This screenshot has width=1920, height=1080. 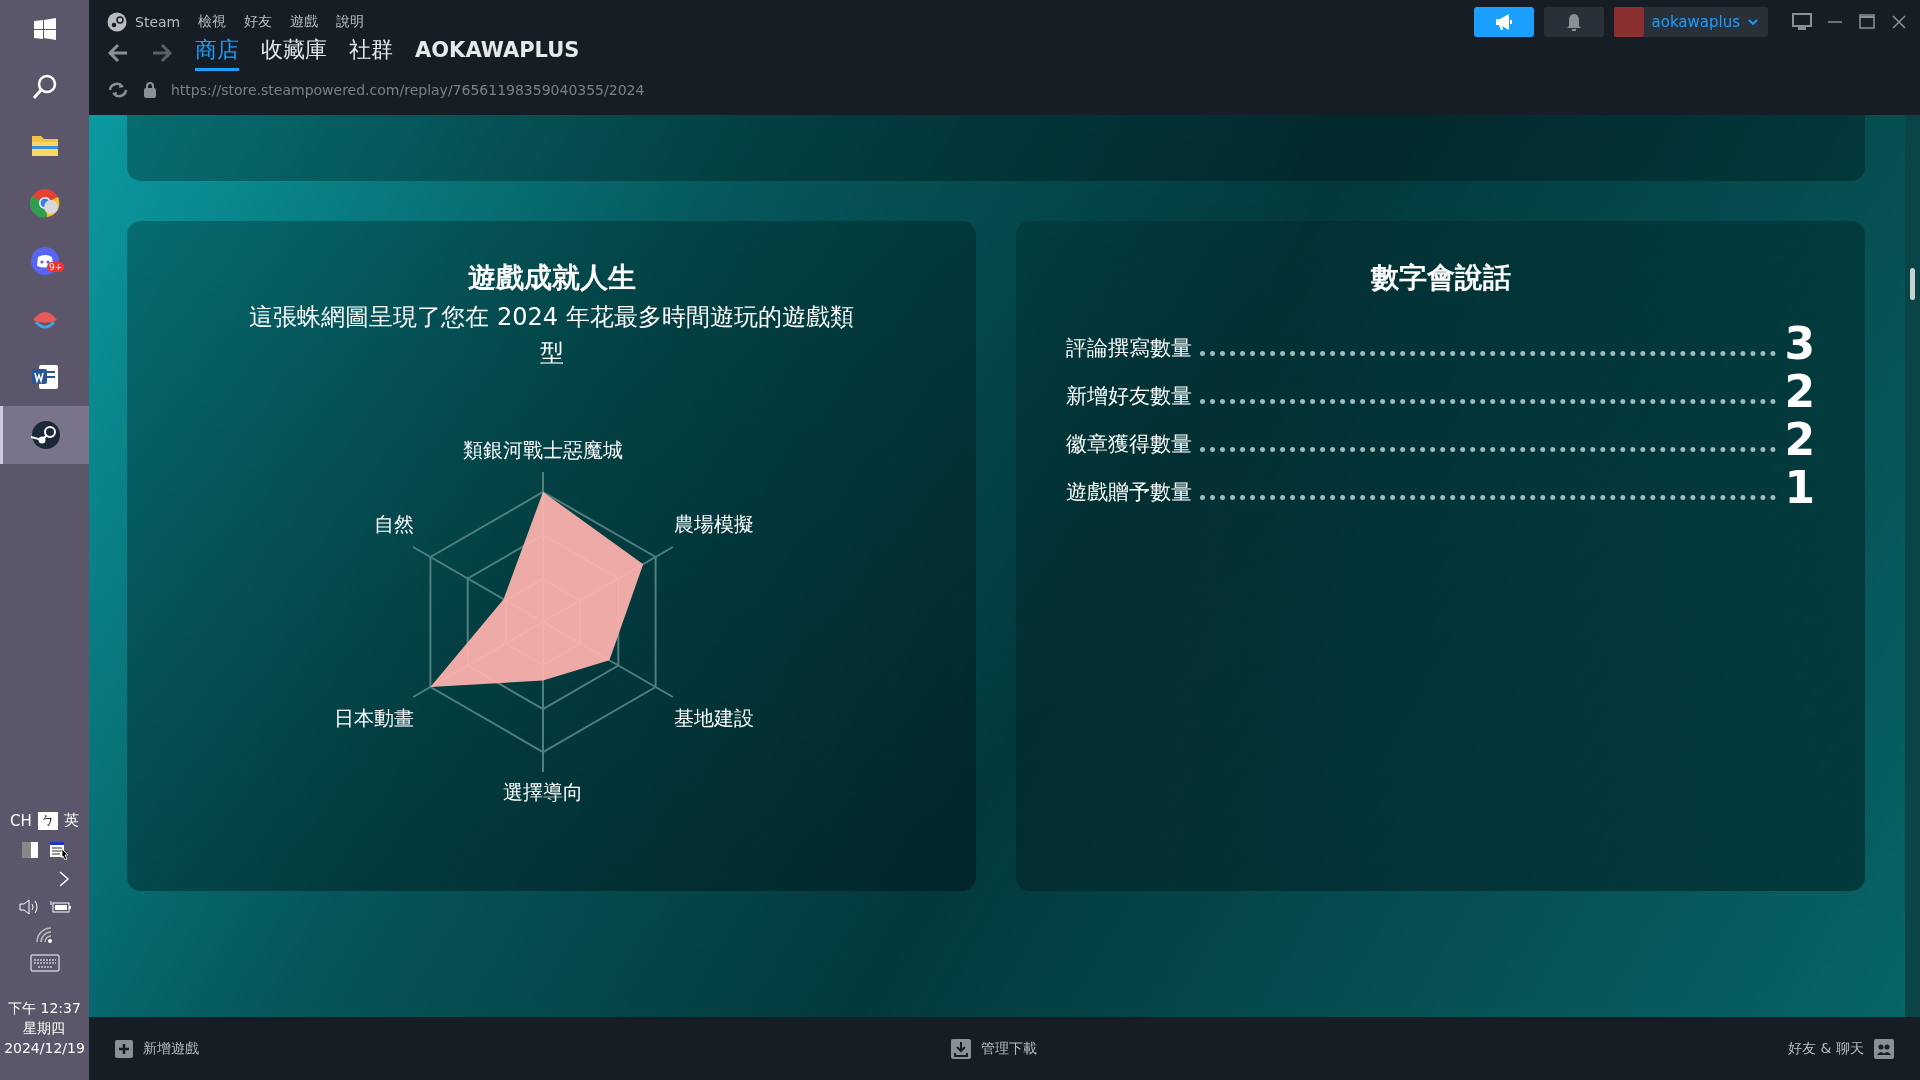 What do you see at coordinates (1695, 22) in the screenshot?
I see `username: aokawaplus` at bounding box center [1695, 22].